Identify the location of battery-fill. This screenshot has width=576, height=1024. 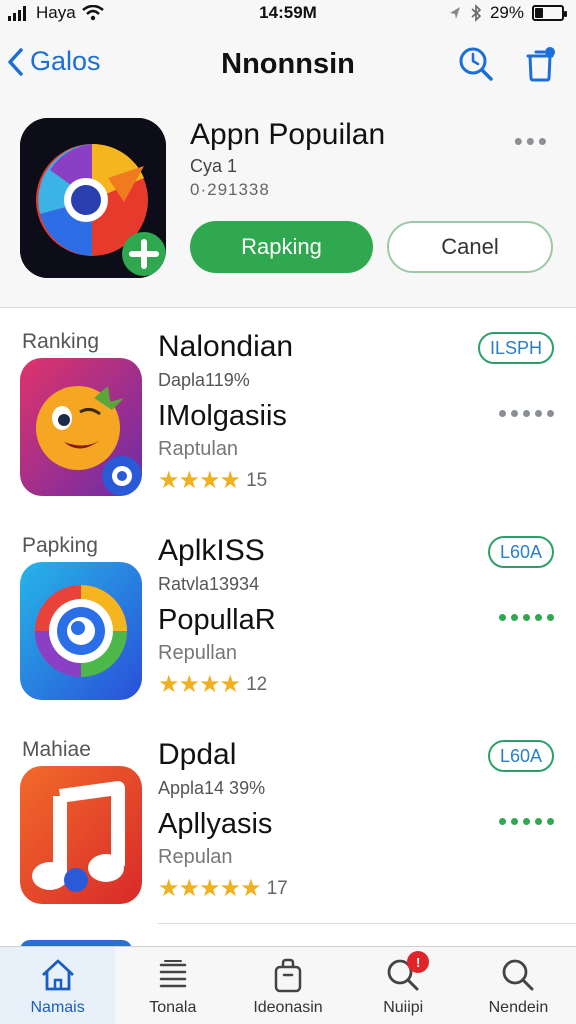
(539, 13).